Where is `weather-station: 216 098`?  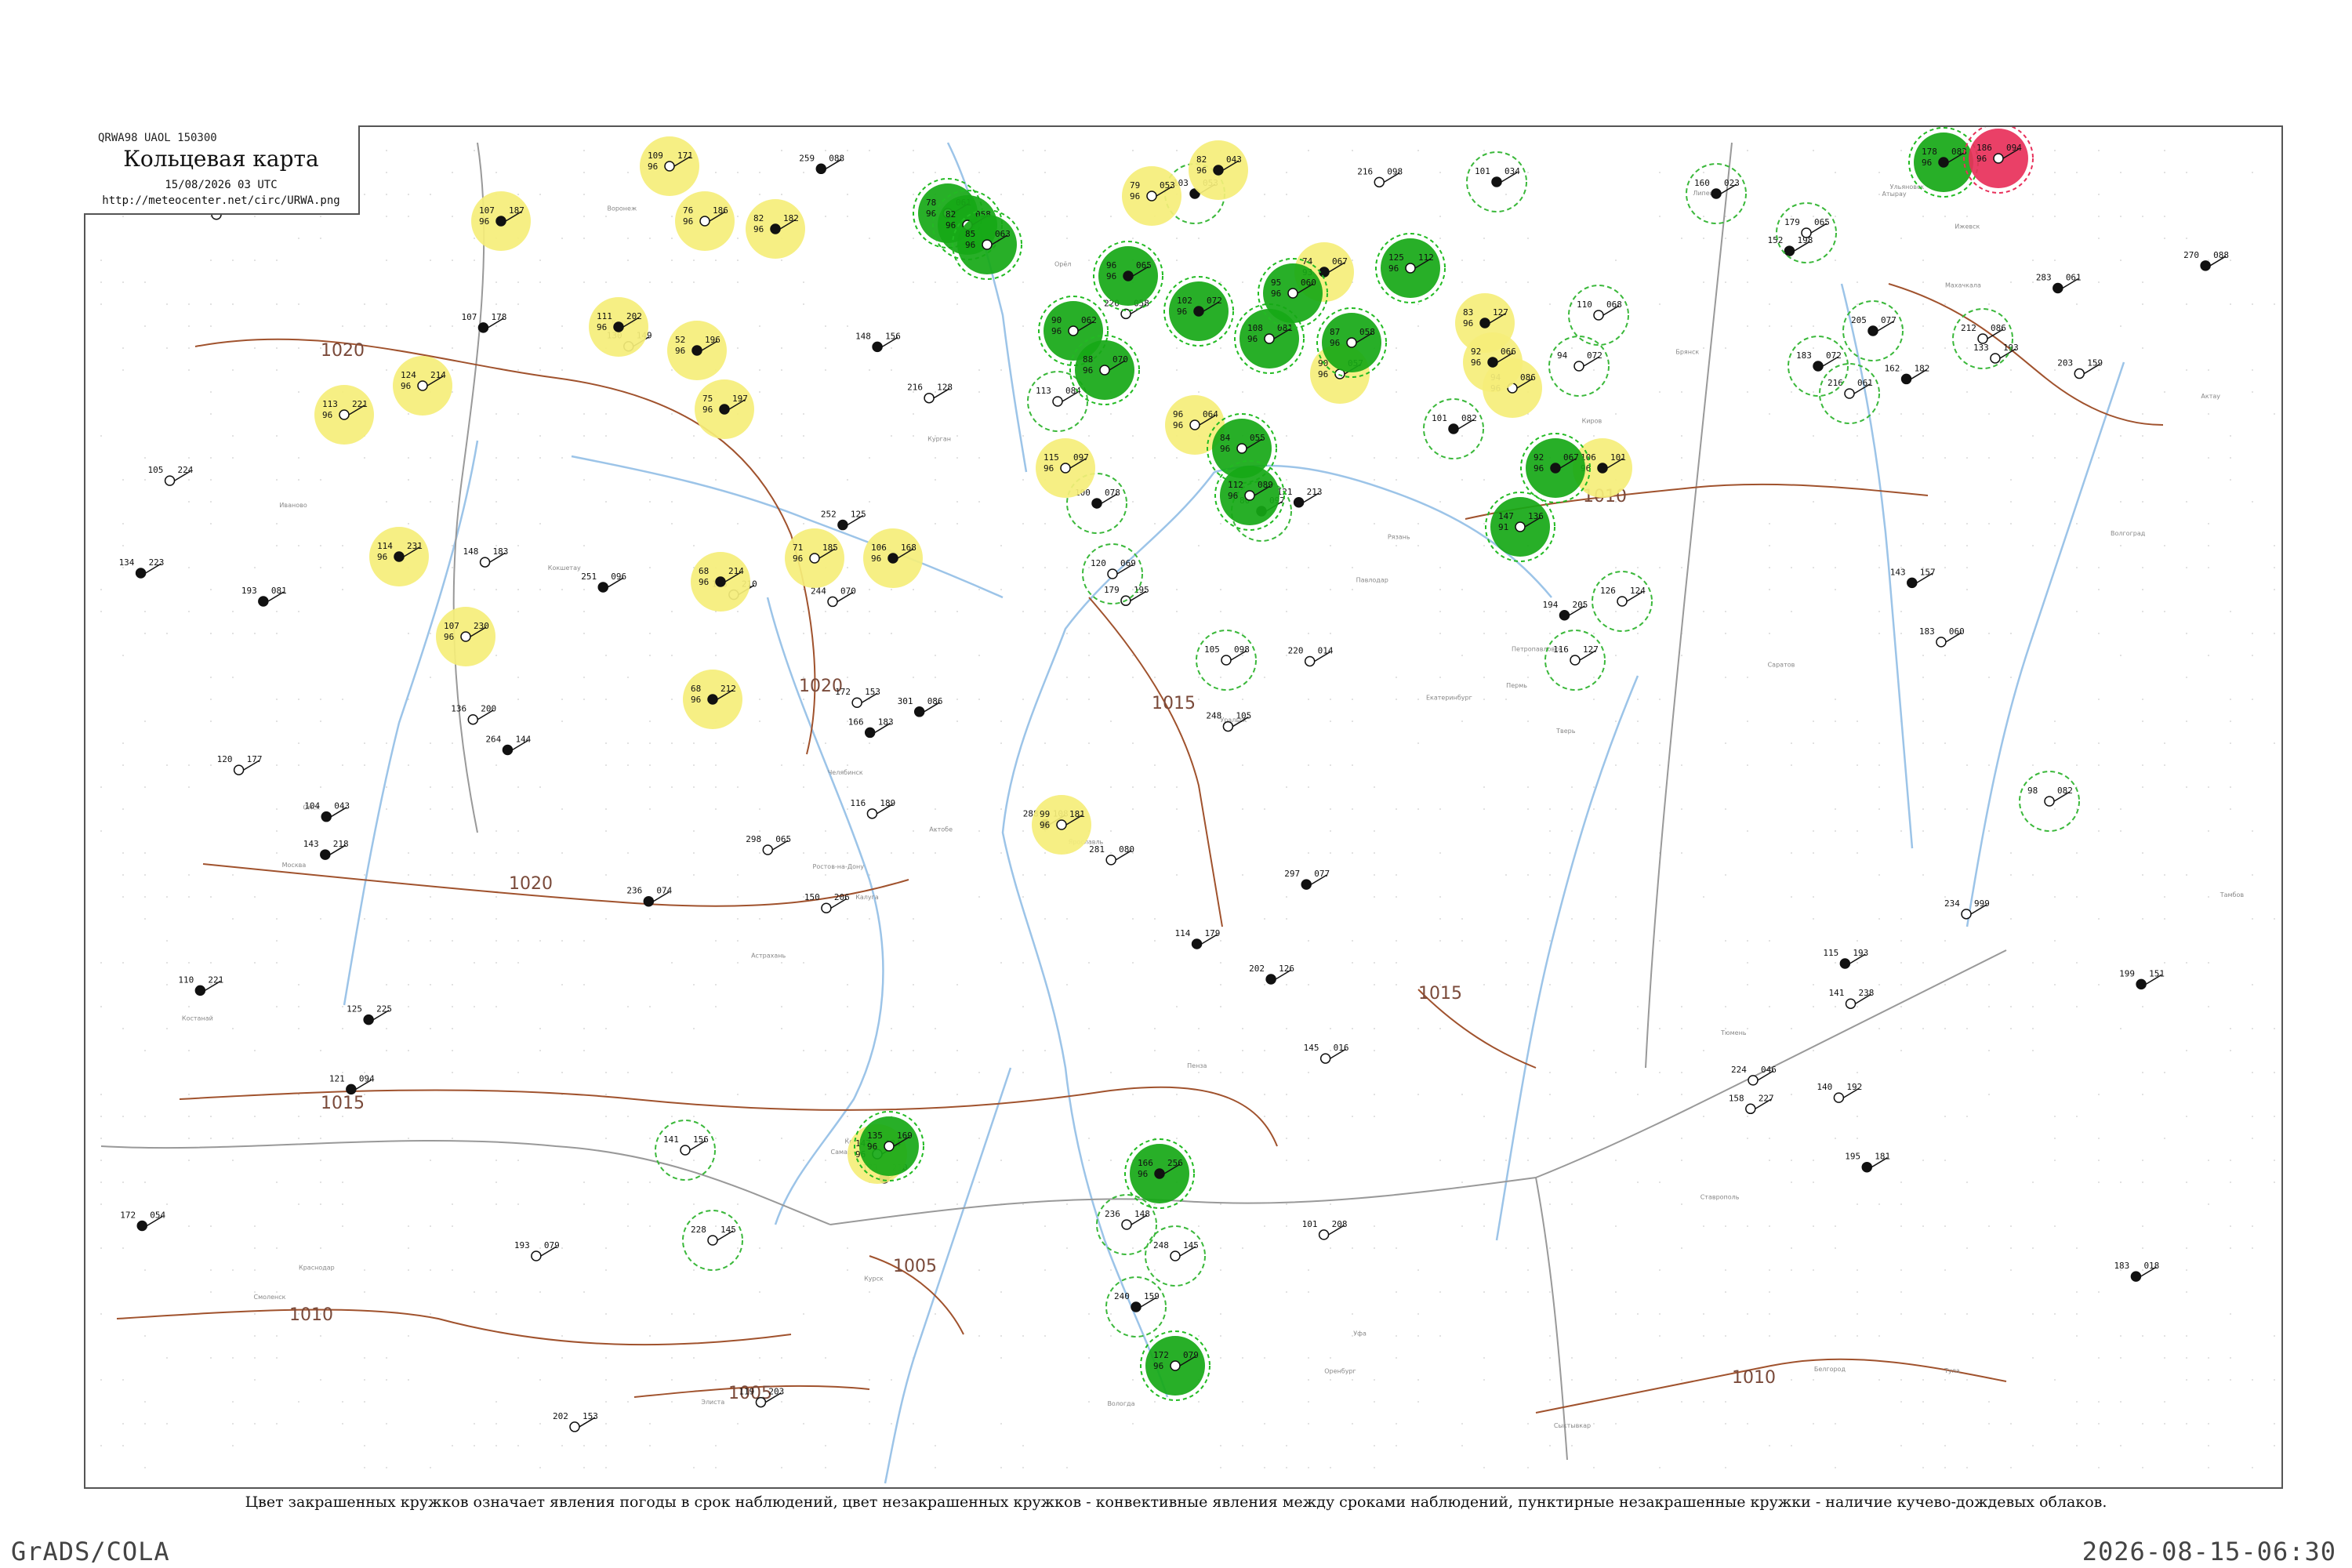 weather-station: 216 098 is located at coordinates (1380, 177).